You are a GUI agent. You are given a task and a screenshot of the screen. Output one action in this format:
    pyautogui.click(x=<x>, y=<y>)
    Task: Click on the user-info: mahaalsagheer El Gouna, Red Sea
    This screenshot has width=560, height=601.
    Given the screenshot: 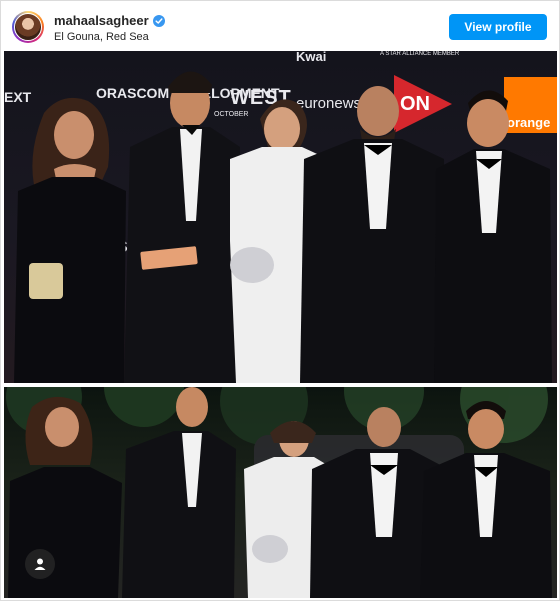 What is the action you would take?
    pyautogui.click(x=109, y=28)
    